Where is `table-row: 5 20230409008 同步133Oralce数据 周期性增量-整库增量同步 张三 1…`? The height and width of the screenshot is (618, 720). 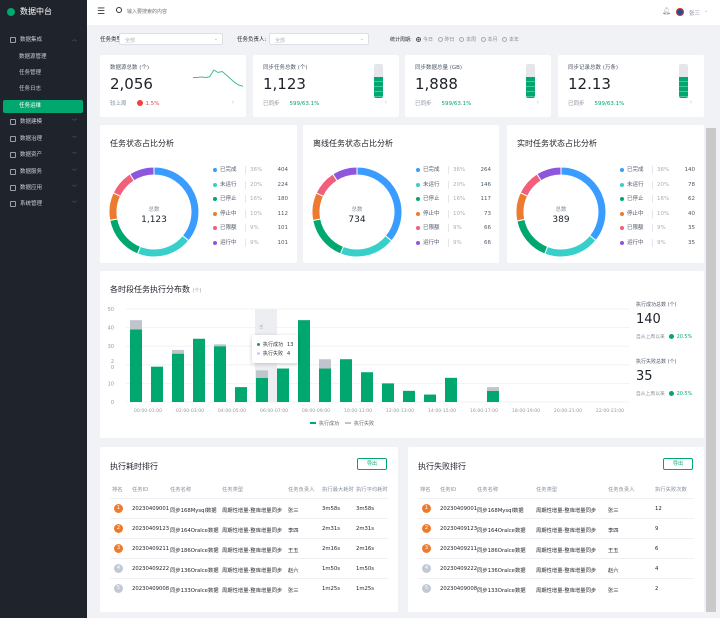
table-row: 5 20230409008 同步133Oralce数据 周期性增量-整库增量同步 张三 1… is located at coordinates (249, 588).